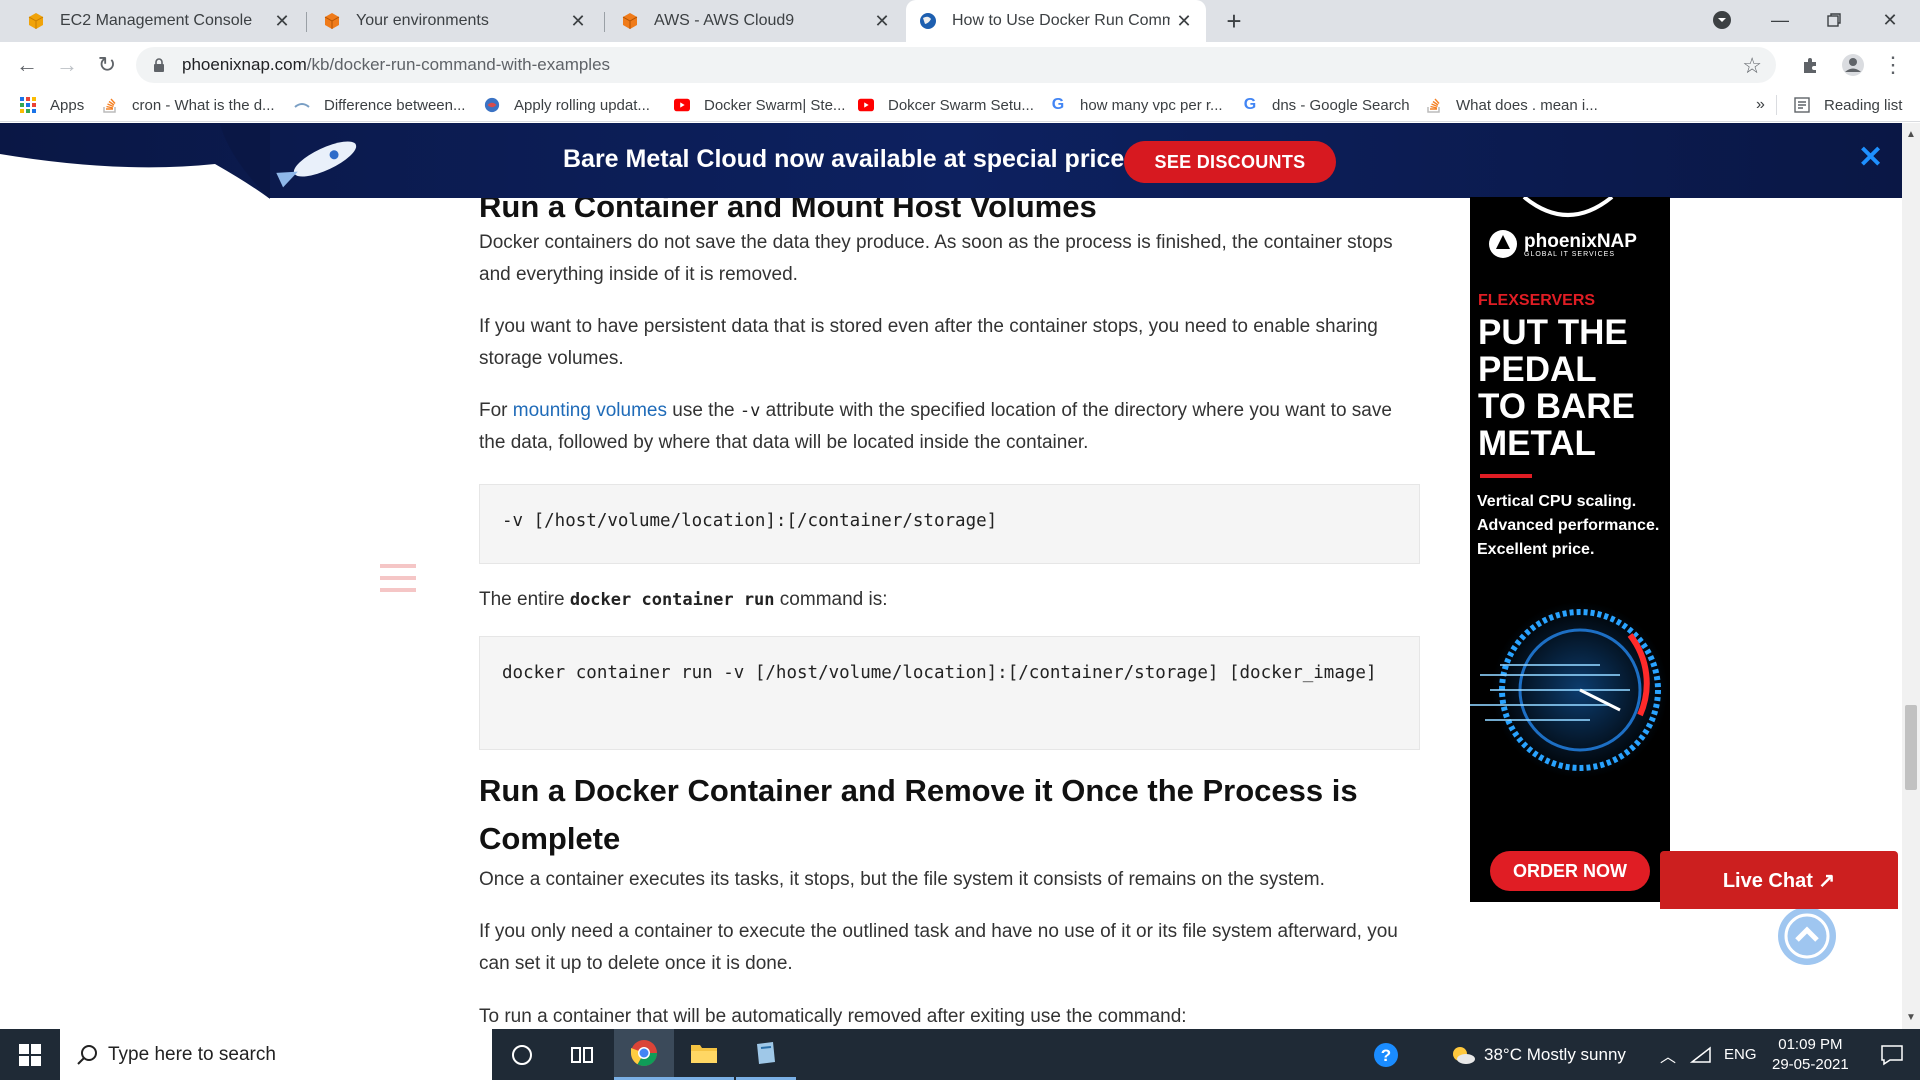 This screenshot has height=1080, width=1920. What do you see at coordinates (582, 1054) in the screenshot?
I see `task-view-button` at bounding box center [582, 1054].